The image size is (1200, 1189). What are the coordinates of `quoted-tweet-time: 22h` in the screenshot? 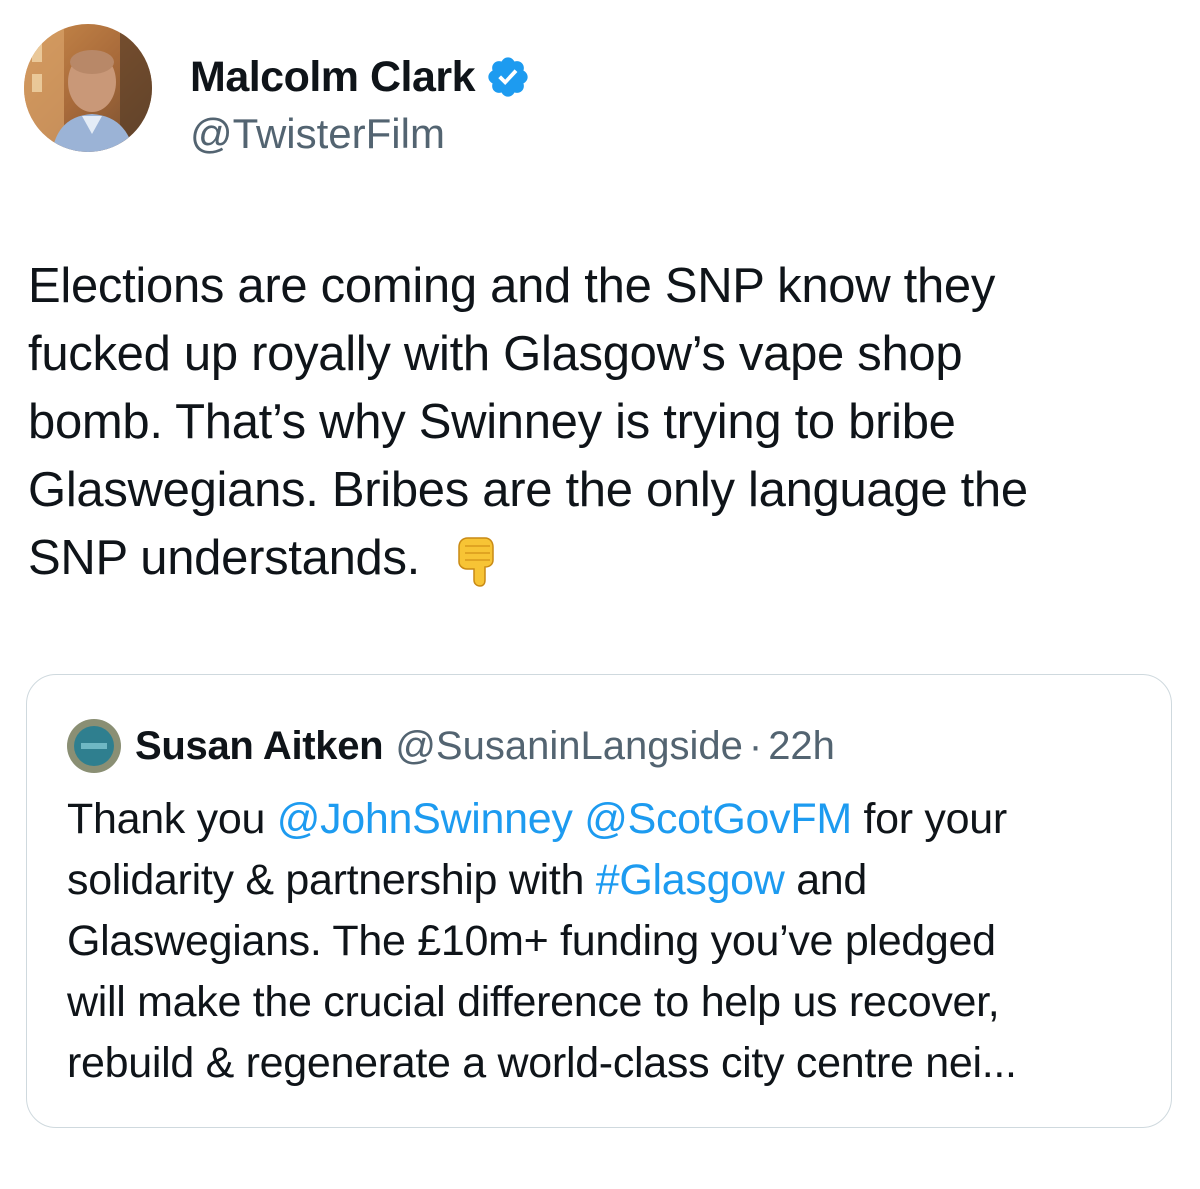 It's located at (801, 746).